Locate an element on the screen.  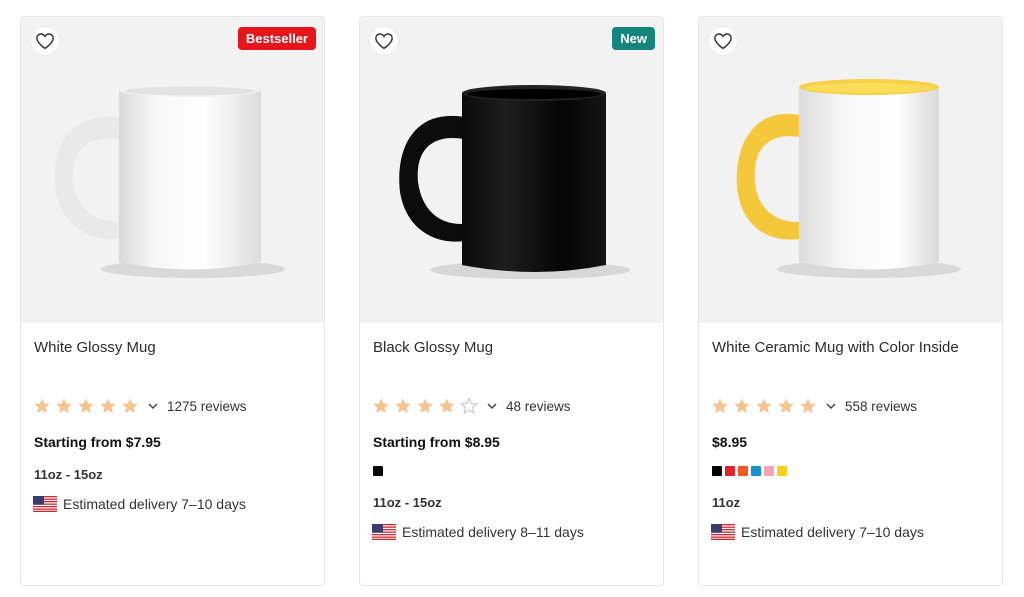
delivery-text: Estimated delivery 8–11 days is located at coordinates (493, 532).